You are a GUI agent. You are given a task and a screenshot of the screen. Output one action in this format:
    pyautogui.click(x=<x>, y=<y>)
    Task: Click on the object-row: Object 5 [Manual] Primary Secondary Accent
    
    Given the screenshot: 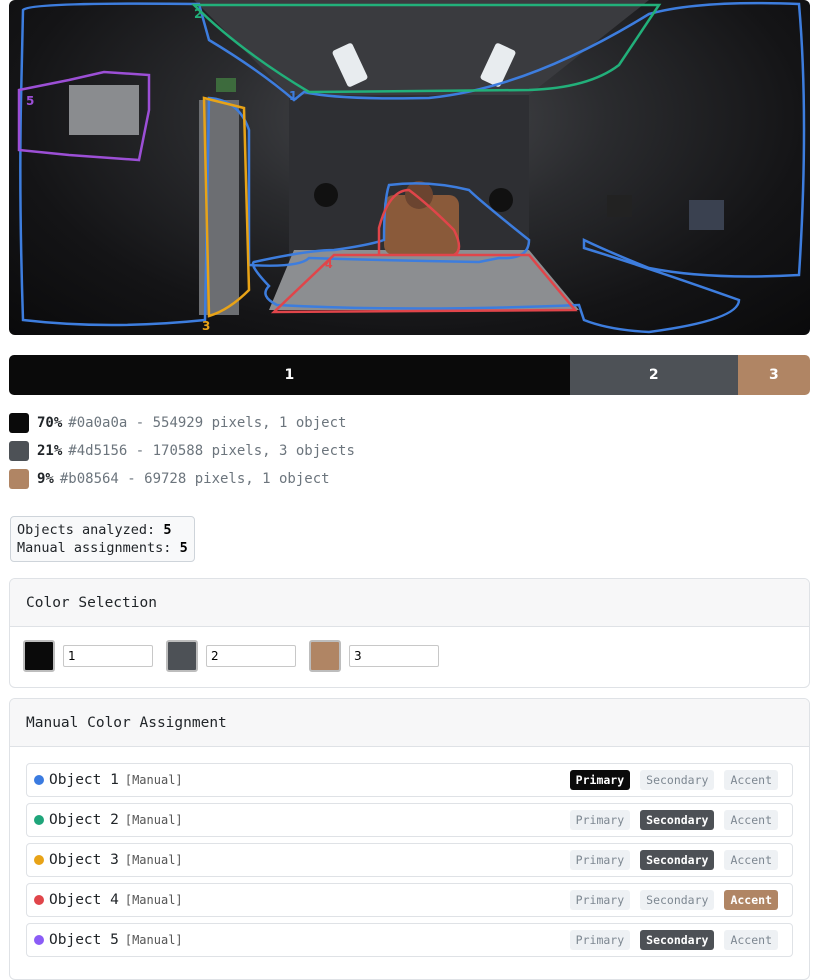 What is the action you would take?
    pyautogui.click(x=409, y=940)
    